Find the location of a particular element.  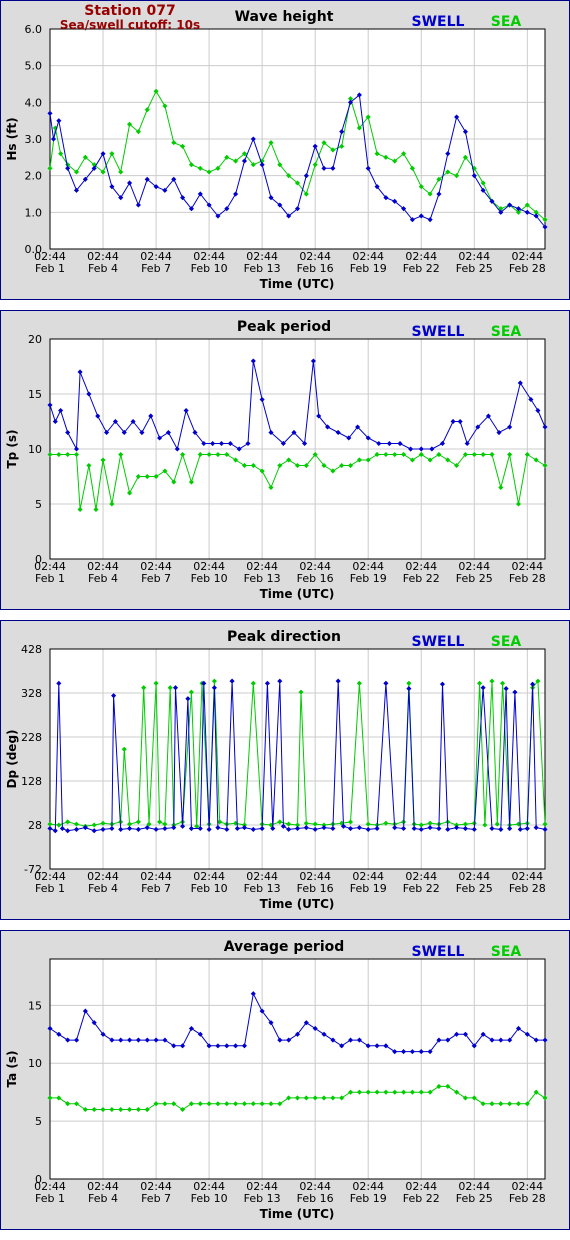

y-axis-label: Tp (s) is located at coordinates (12, 448).